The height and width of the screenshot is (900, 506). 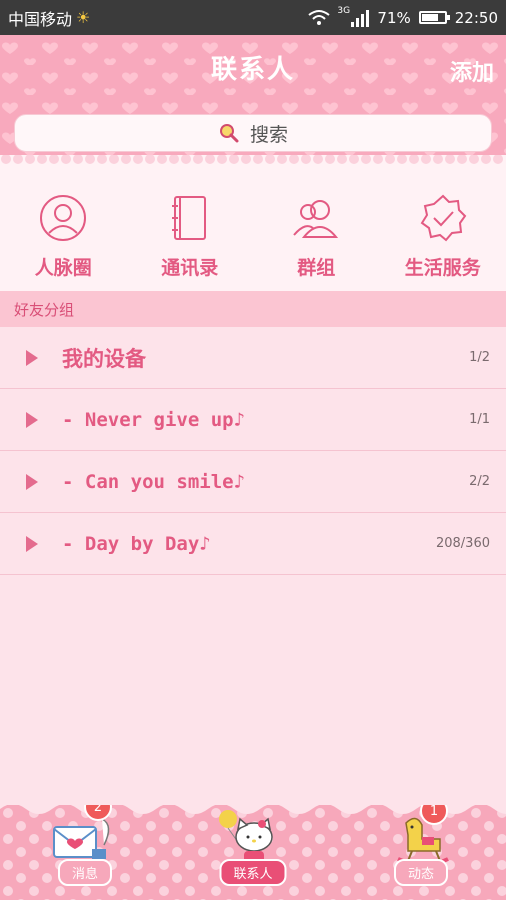 I want to click on header: 联系人 添加 搜索, so click(x=253, y=97).